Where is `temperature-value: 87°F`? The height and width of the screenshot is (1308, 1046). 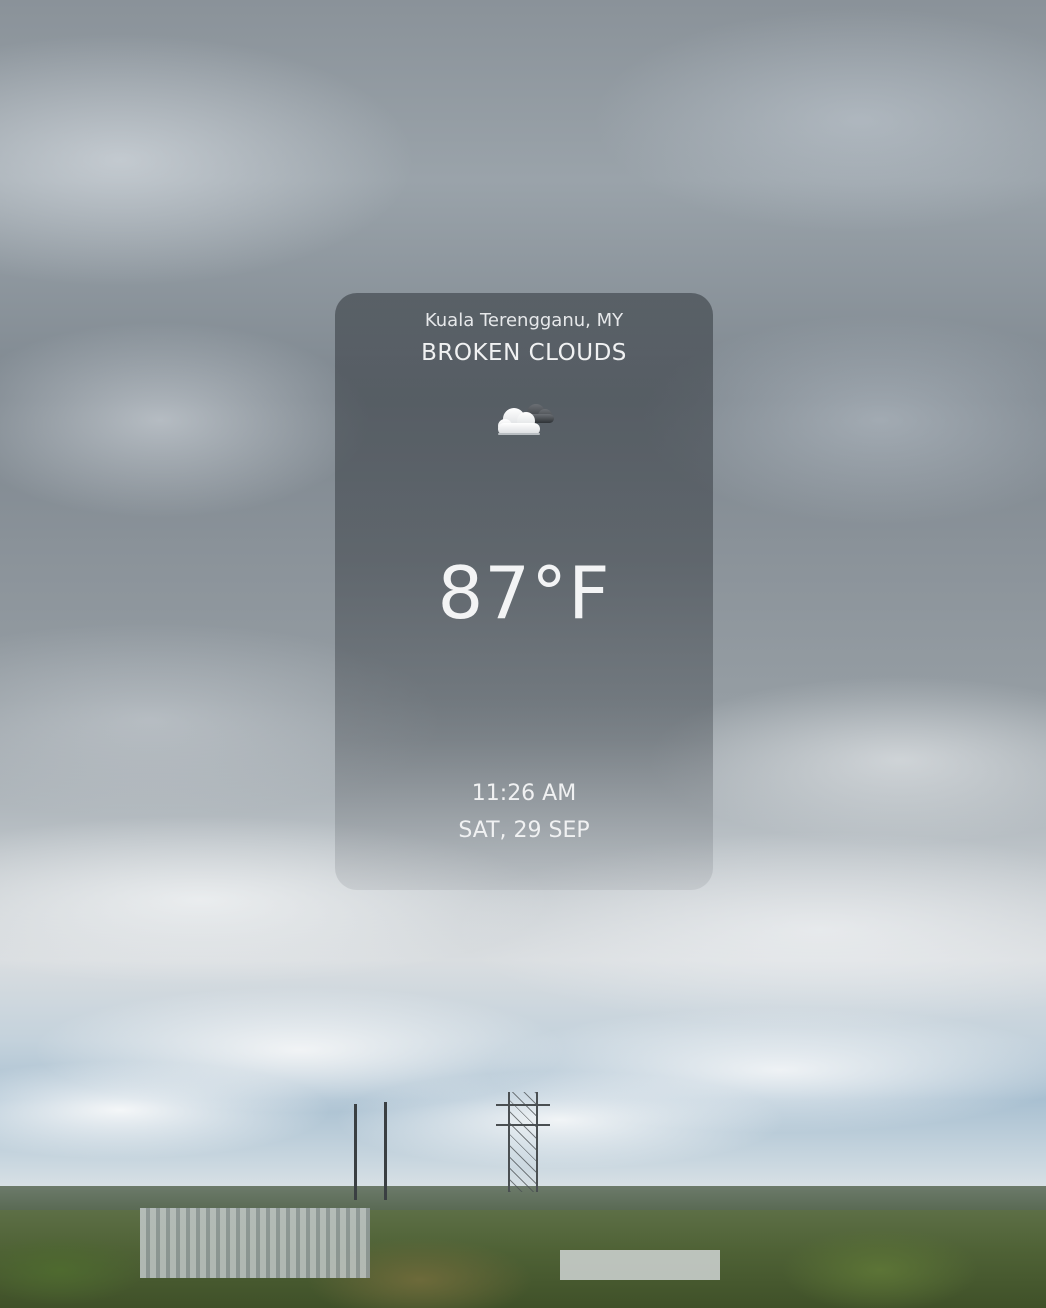 temperature-value: 87°F is located at coordinates (524, 593).